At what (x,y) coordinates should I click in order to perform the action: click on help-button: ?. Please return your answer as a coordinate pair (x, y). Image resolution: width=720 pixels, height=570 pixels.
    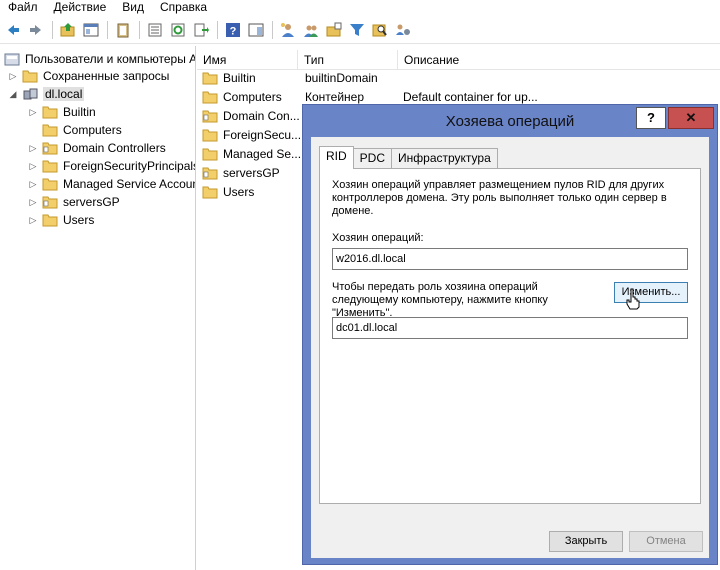
    Looking at the image, I should click on (651, 118).